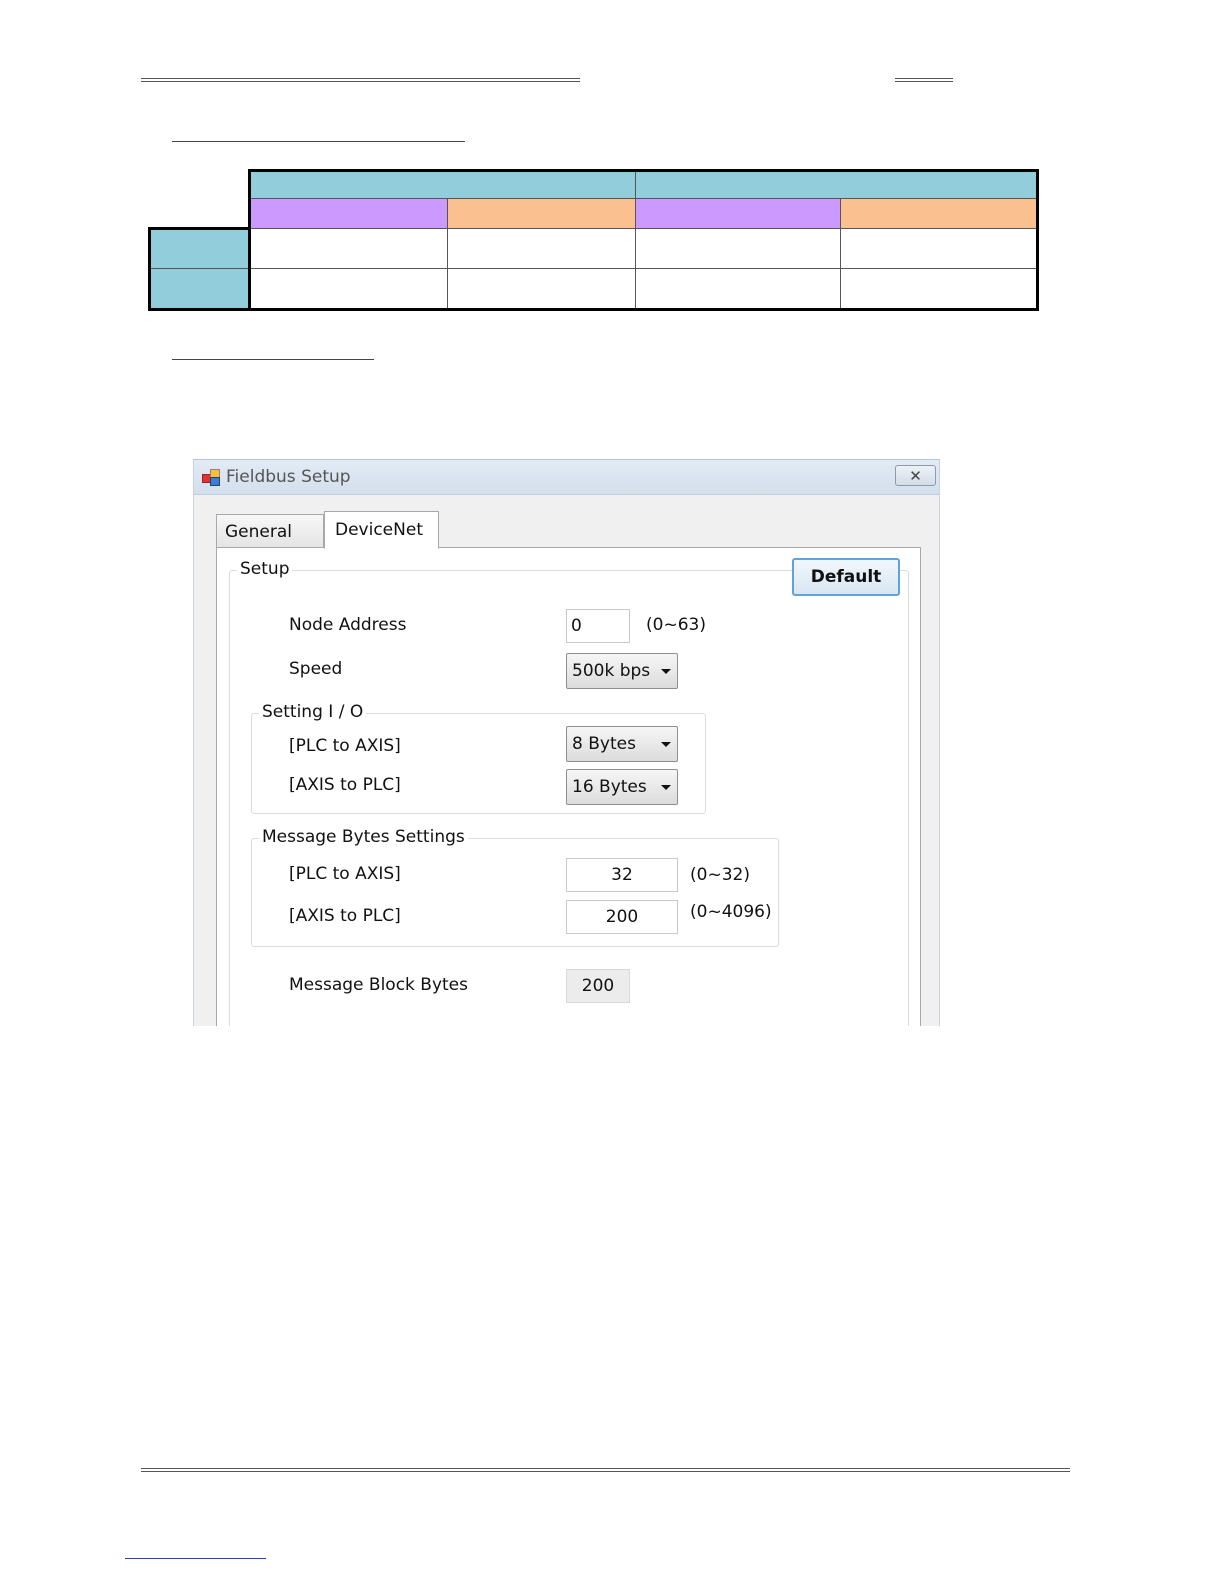 This screenshot has width=1224, height=1584. I want to click on message-block-label: Message Block Bytes, so click(378, 985).